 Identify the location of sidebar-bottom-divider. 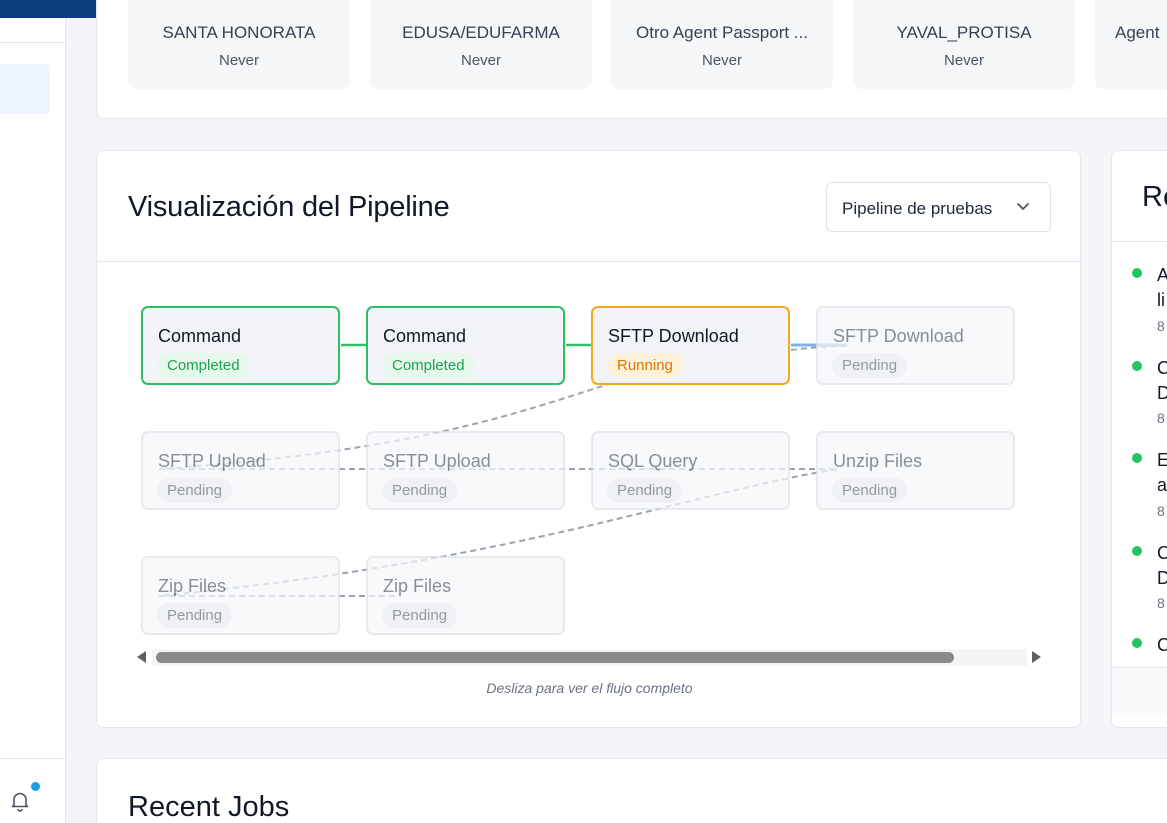
(33, 758).